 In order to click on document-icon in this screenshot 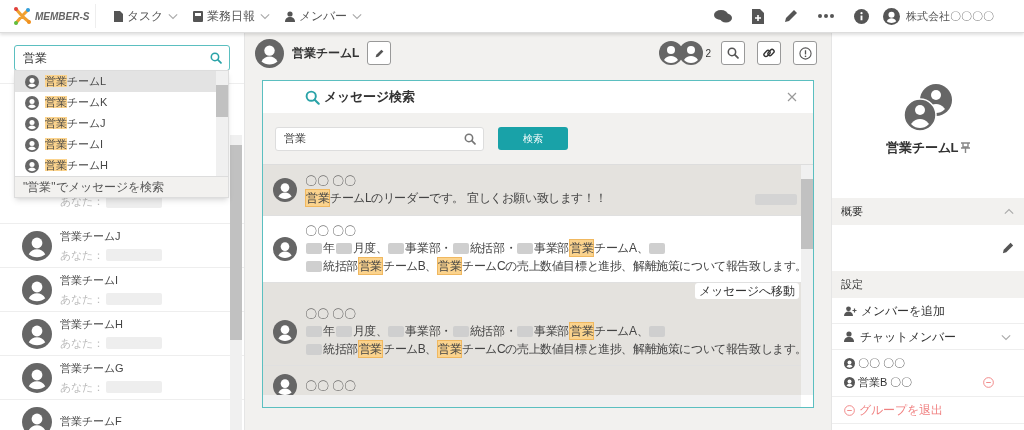, I will do `click(118, 16)`.